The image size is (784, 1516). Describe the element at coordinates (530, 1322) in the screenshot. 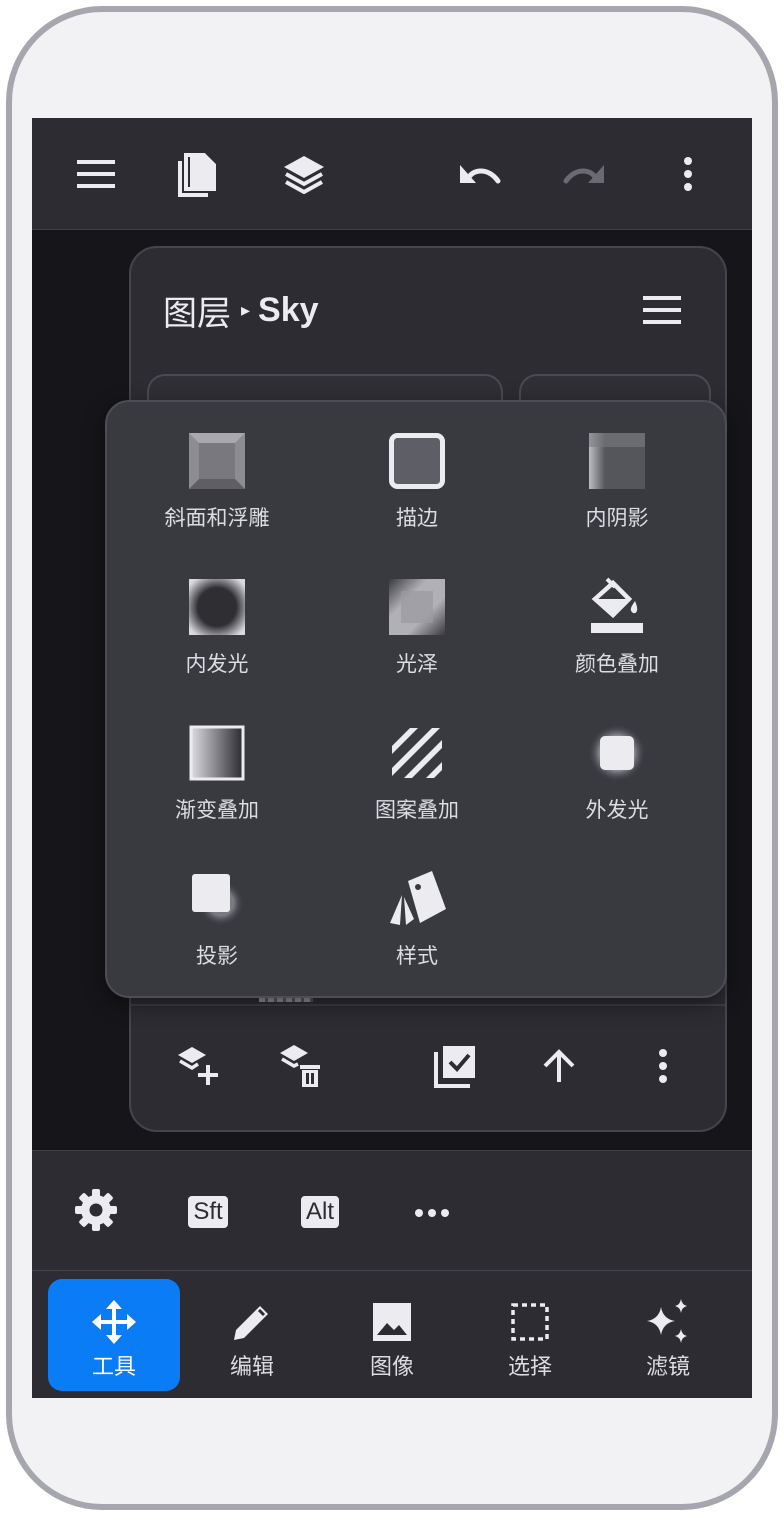

I see `selection-icon` at that location.